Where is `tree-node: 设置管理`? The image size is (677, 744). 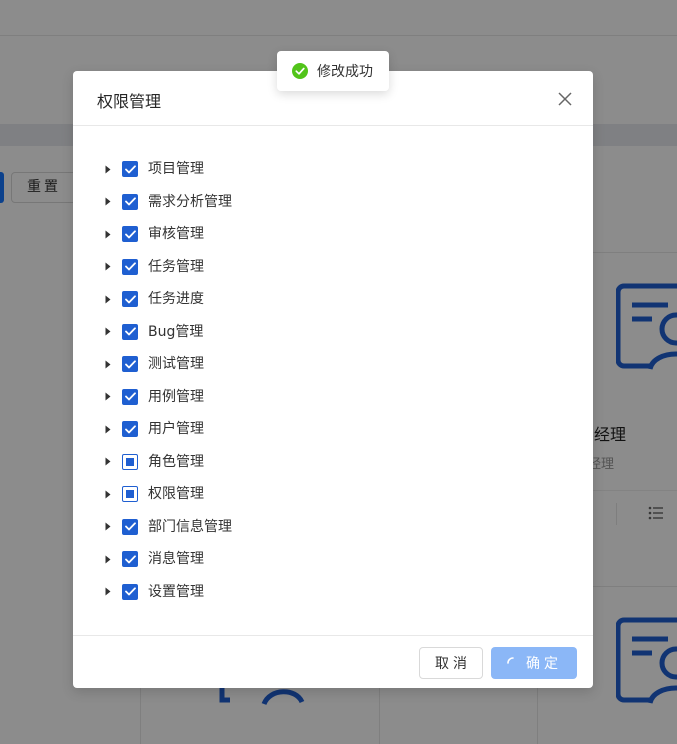 tree-node: 设置管理 is located at coordinates (333, 592).